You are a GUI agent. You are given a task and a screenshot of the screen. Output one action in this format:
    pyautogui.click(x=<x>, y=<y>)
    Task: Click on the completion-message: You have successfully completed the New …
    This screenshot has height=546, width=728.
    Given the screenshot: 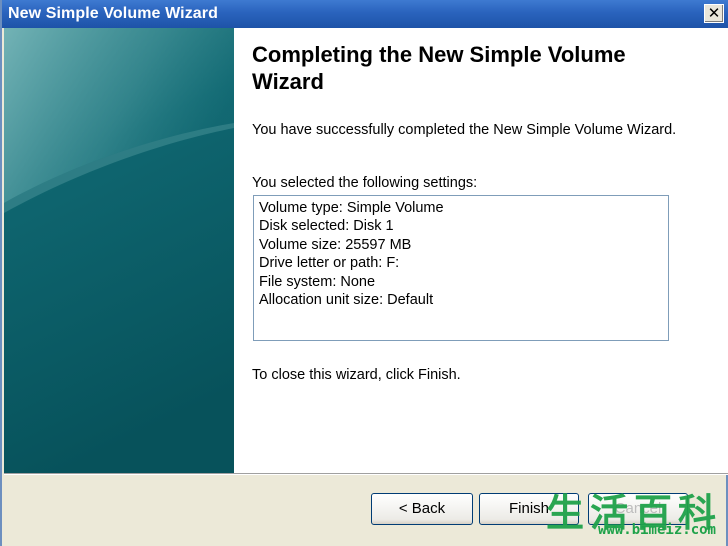 What is the action you would take?
    pyautogui.click(x=464, y=130)
    